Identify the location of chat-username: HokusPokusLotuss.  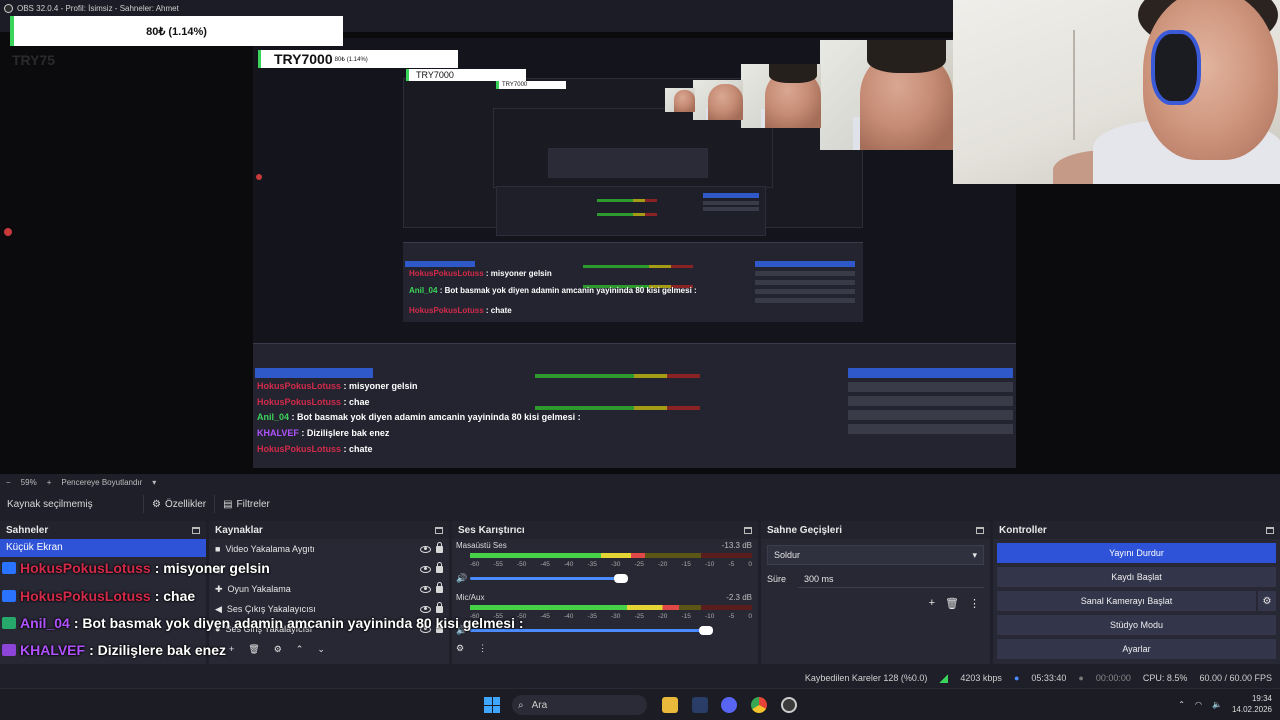
(85, 596).